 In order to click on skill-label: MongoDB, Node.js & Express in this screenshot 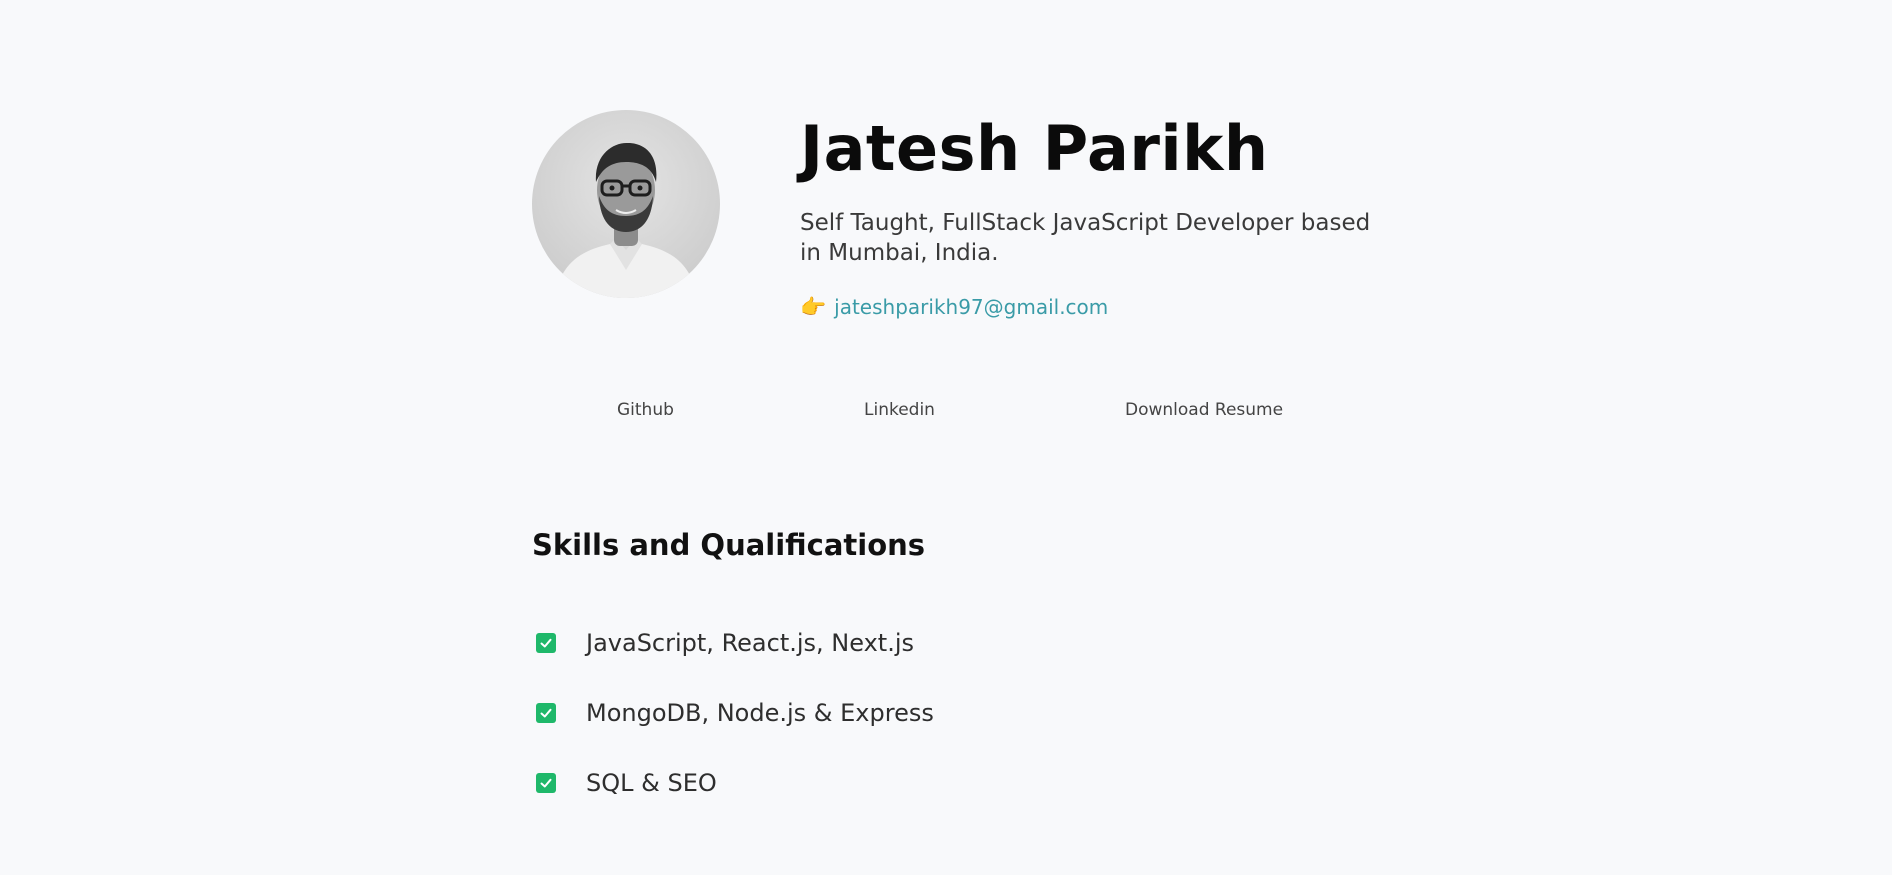, I will do `click(760, 713)`.